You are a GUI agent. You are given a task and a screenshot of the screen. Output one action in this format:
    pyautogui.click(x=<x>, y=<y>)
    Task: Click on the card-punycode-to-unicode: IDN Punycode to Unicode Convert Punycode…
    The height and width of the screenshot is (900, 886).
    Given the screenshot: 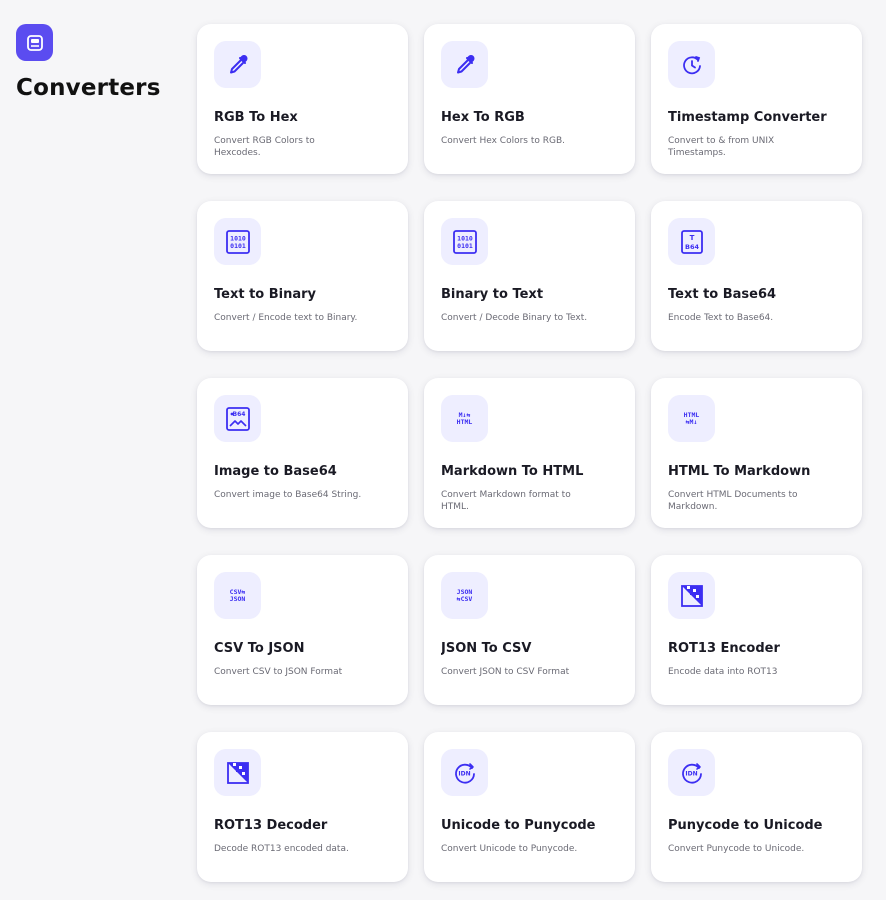 What is the action you would take?
    pyautogui.click(x=756, y=807)
    